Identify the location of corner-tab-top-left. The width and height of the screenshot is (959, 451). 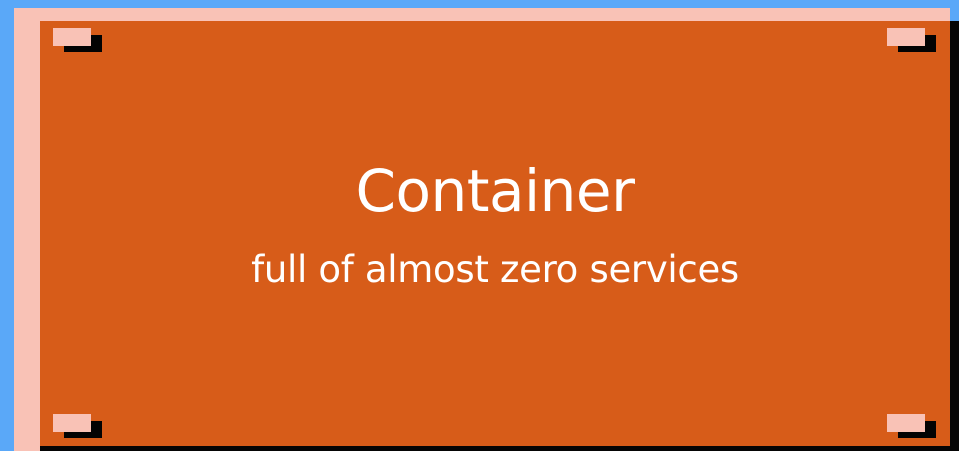
(77, 40).